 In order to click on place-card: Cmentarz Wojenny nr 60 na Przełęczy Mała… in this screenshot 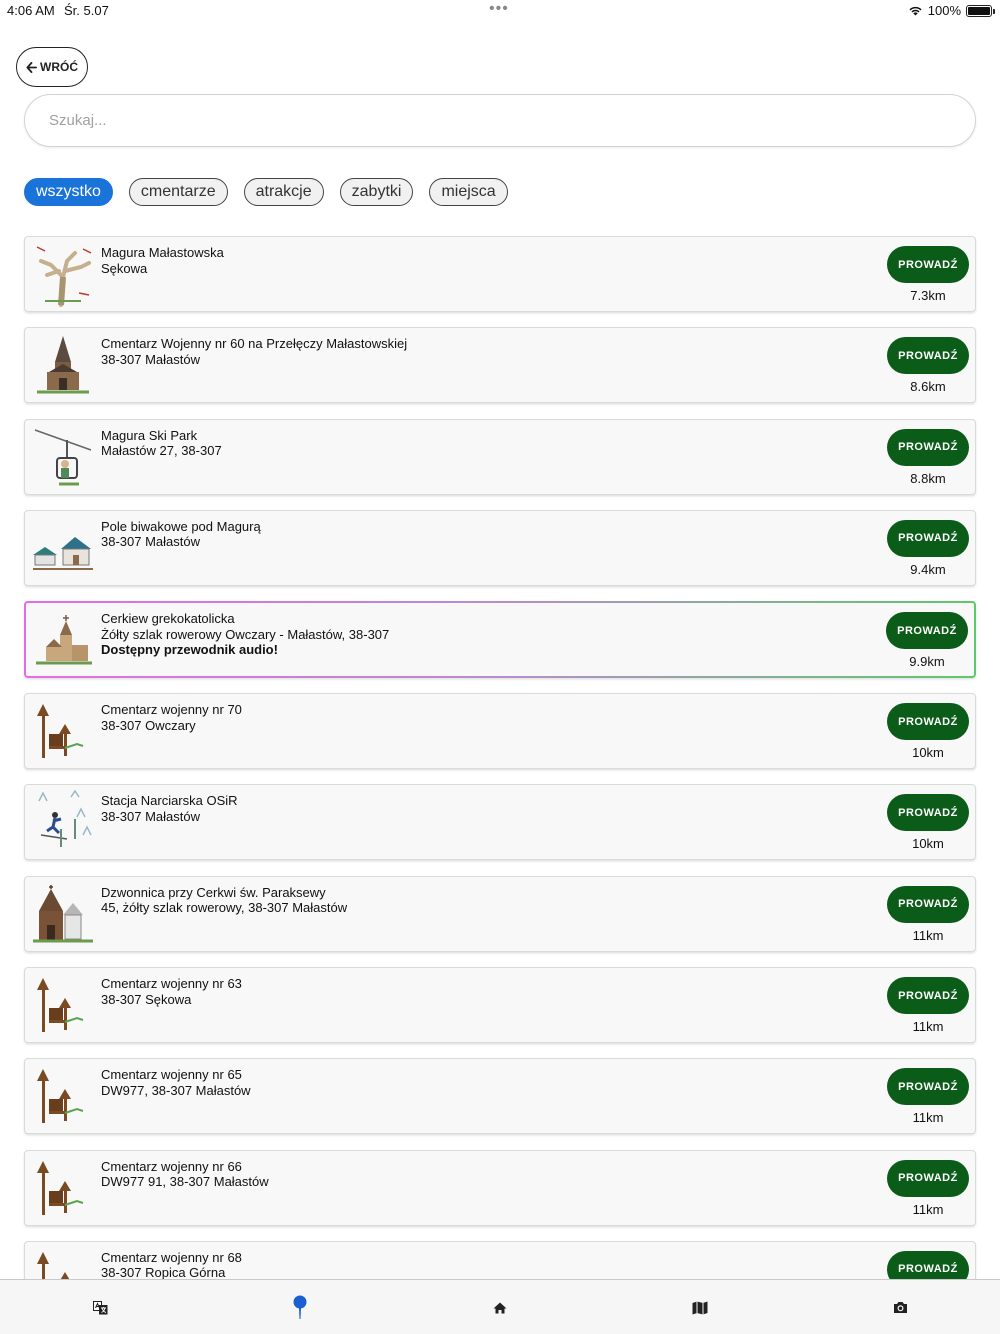, I will do `click(500, 365)`.